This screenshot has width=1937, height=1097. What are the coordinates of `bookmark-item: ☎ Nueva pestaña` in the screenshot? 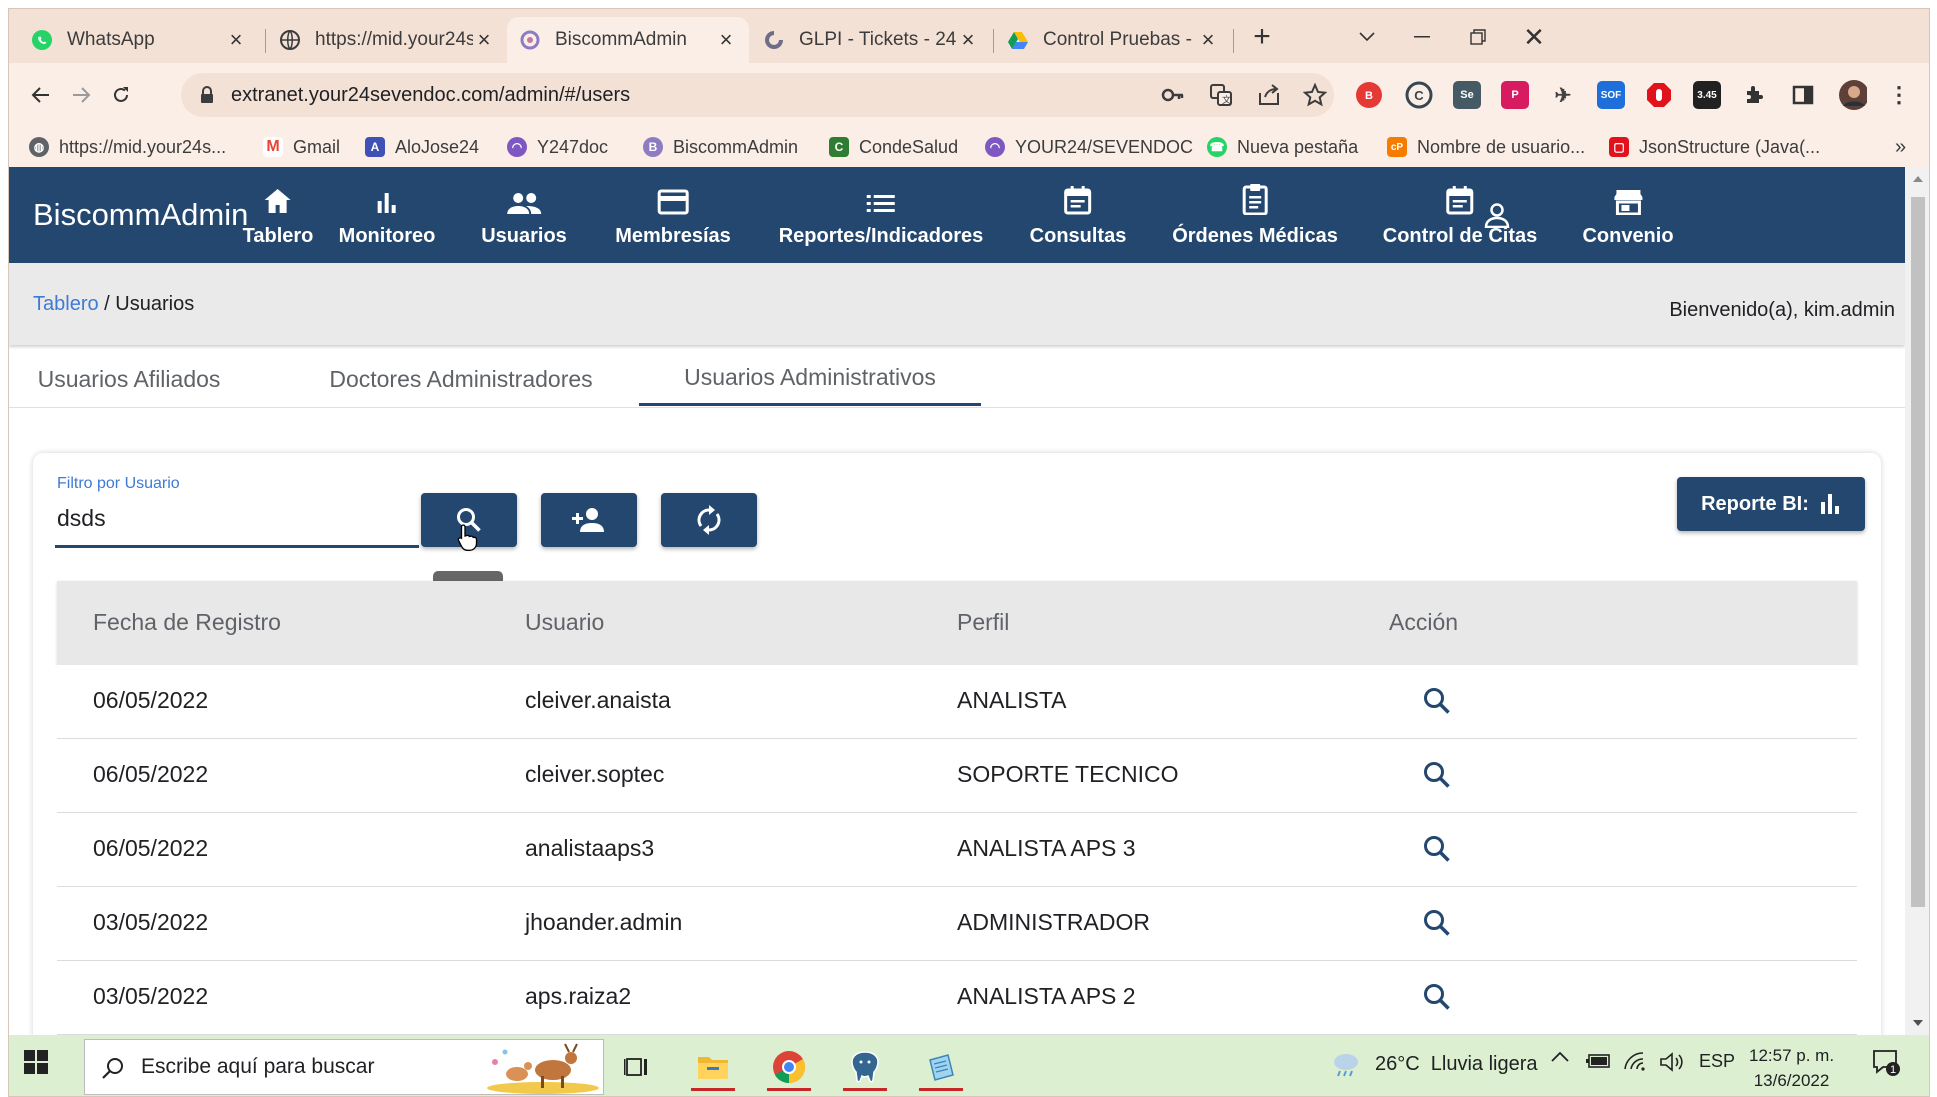 It's located at (1282, 147).